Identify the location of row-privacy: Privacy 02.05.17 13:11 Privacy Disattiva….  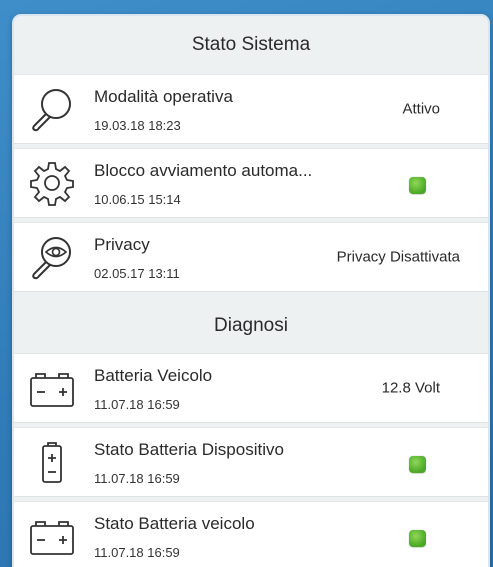
(251, 257).